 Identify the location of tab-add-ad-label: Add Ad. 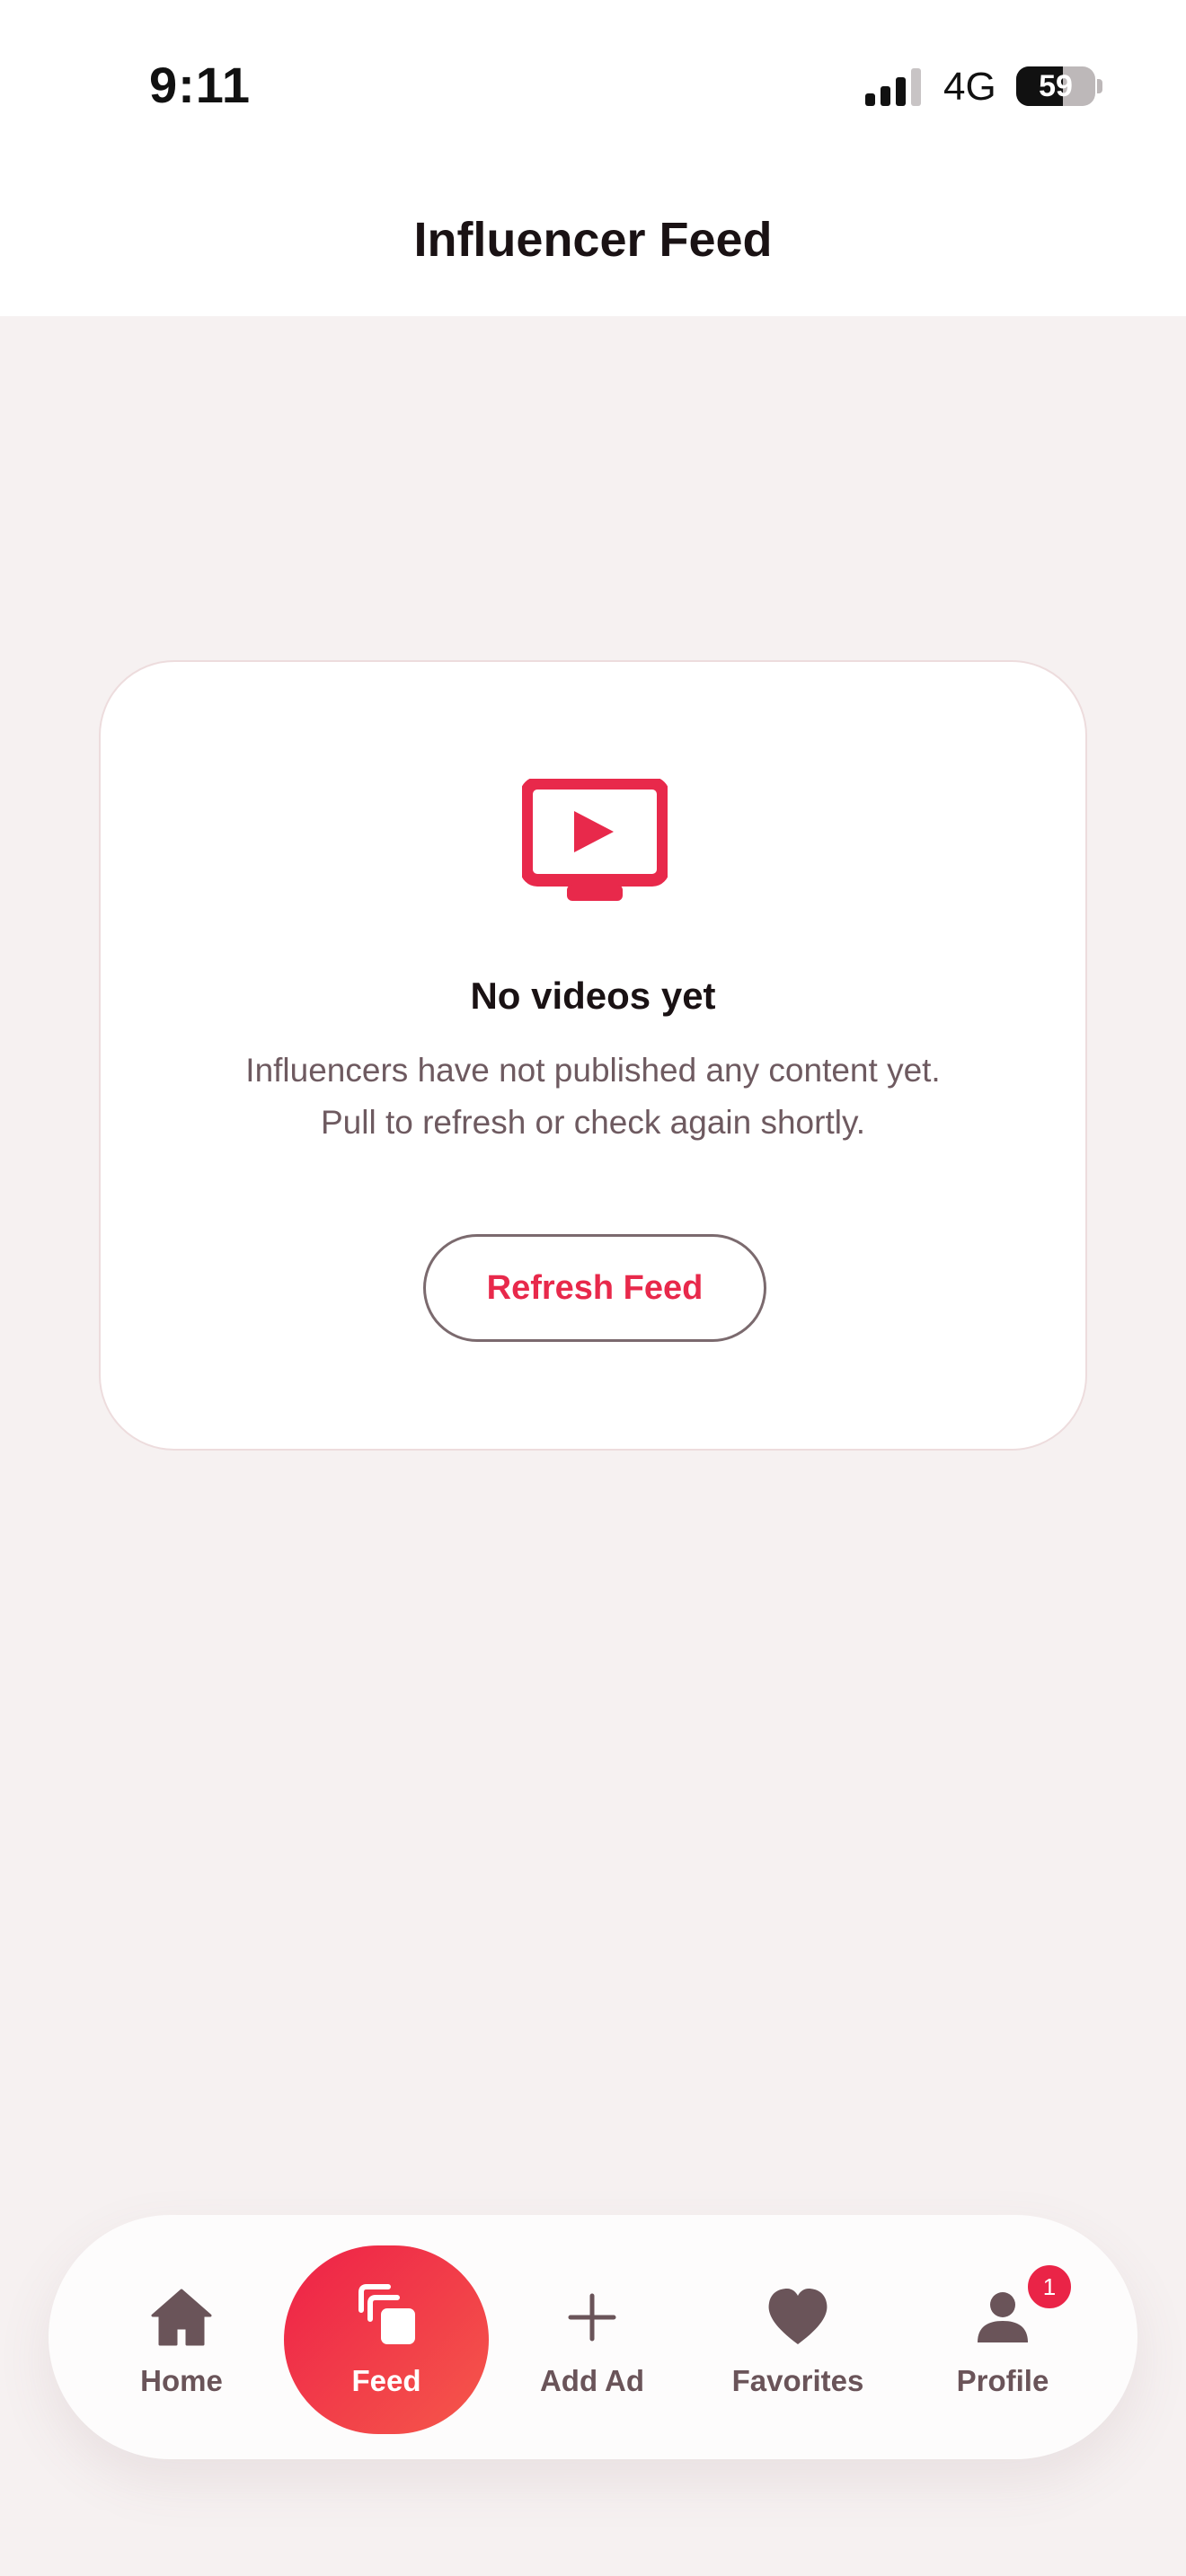
(592, 2380).